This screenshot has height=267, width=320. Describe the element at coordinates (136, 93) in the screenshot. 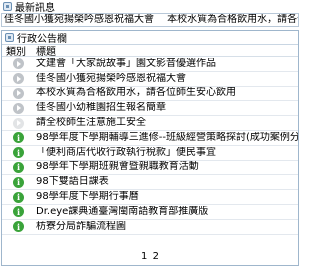

I see `item-title: 本校水質為合格飲用水，請各位師生安心飲用` at that location.